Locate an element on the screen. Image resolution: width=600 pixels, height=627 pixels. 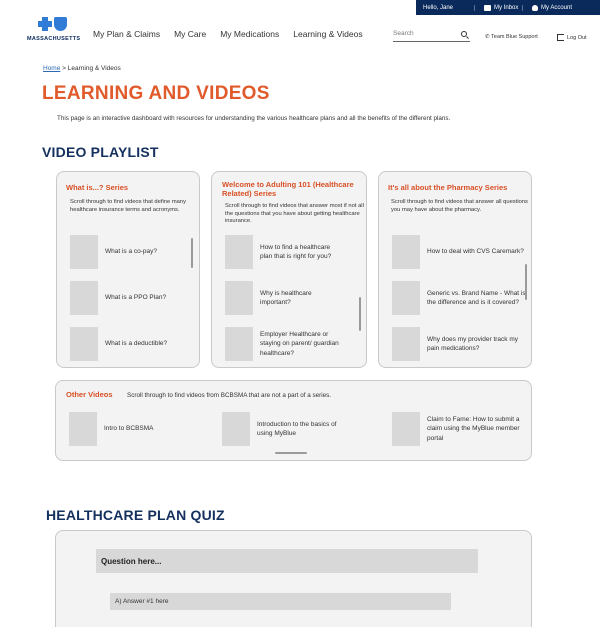
utility-bar: Hello, Jane My Inbox My Account is located at coordinates (508, 7).